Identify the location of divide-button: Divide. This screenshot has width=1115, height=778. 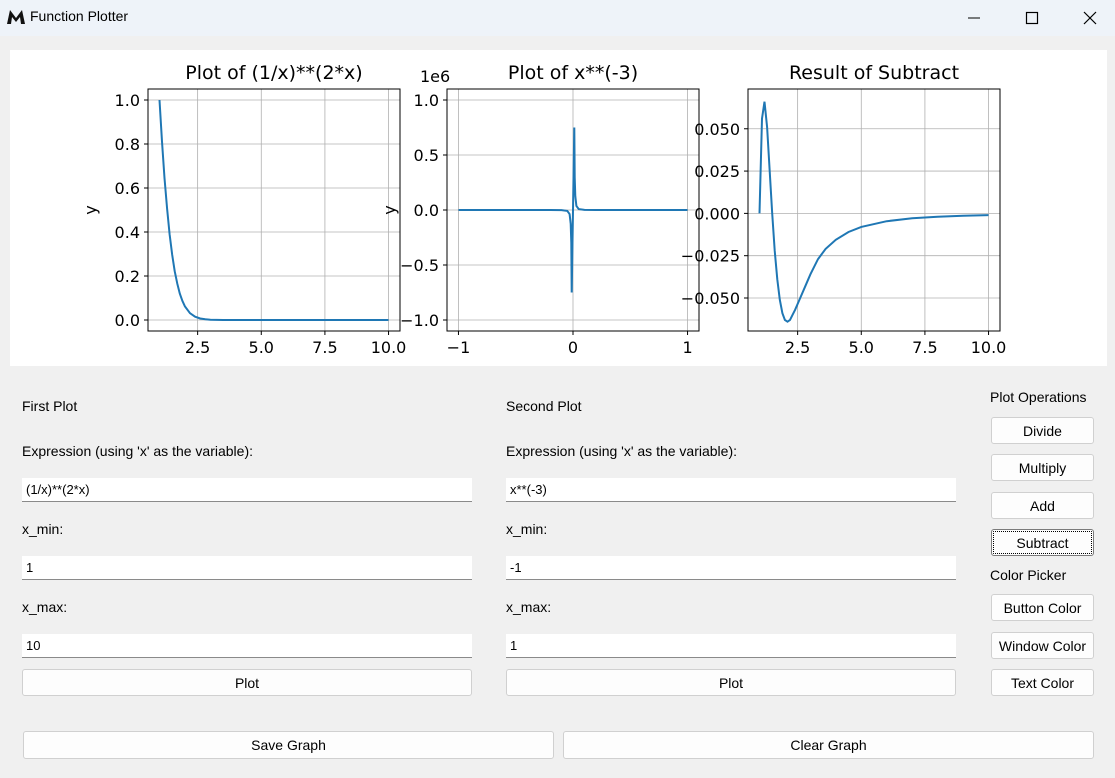
(1042, 430).